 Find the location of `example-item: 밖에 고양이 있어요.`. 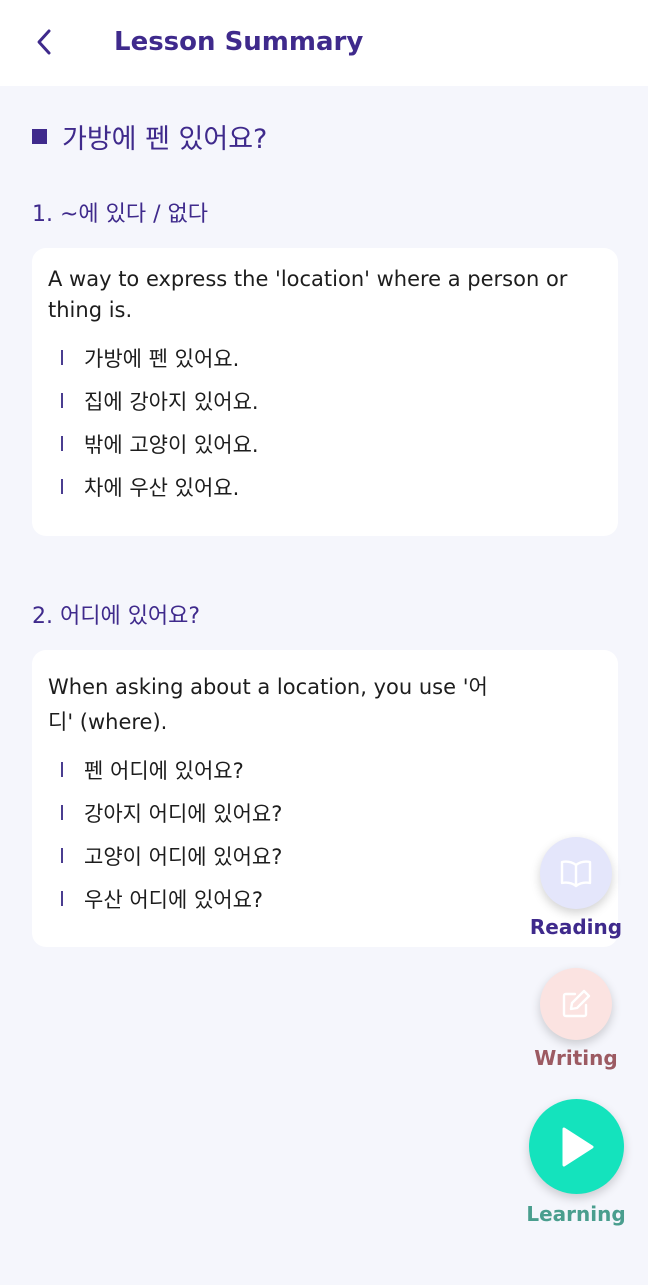

example-item: 밖에 고양이 있어요. is located at coordinates (325, 443).